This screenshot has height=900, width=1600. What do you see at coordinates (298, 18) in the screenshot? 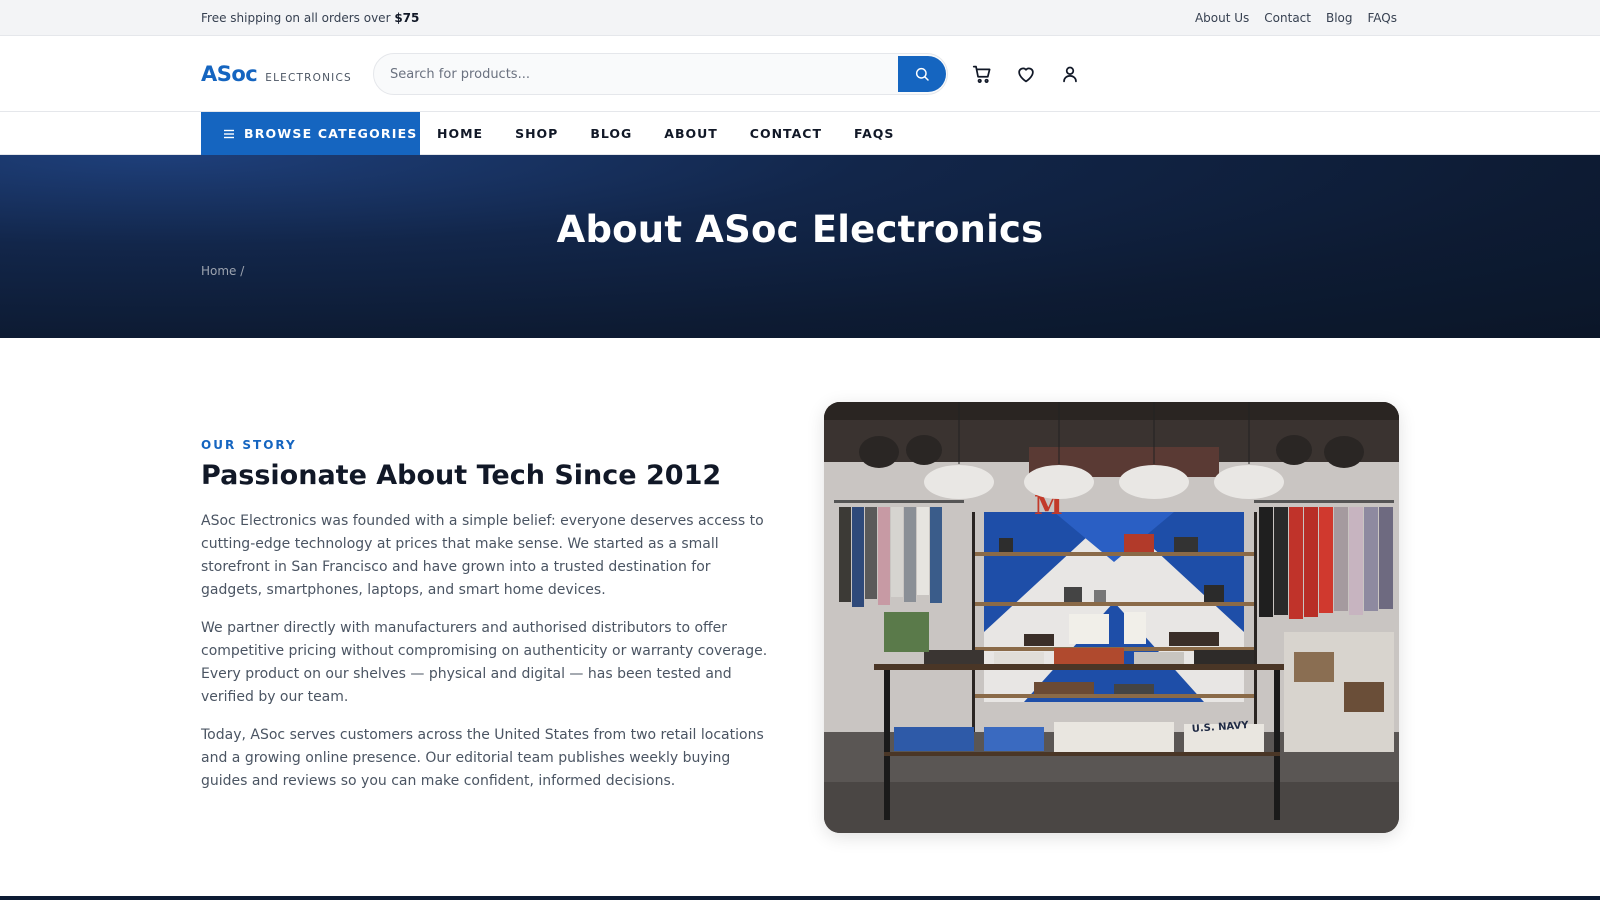
I see `promo-text: Free shipping on all orders over` at bounding box center [298, 18].